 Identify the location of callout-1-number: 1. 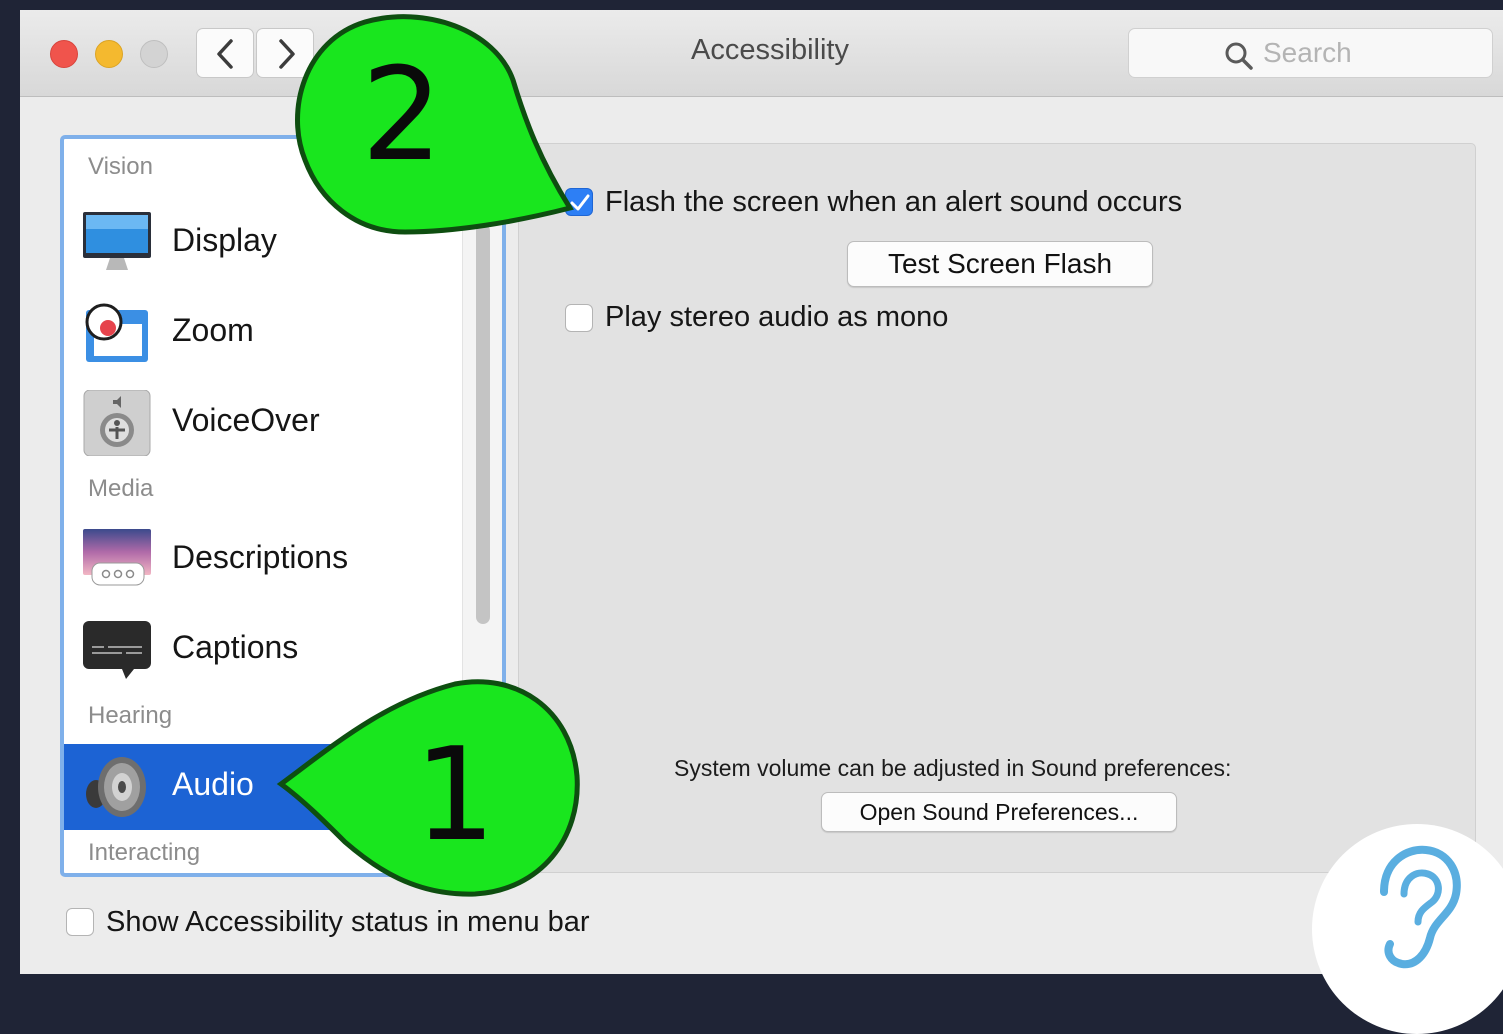
(455, 795).